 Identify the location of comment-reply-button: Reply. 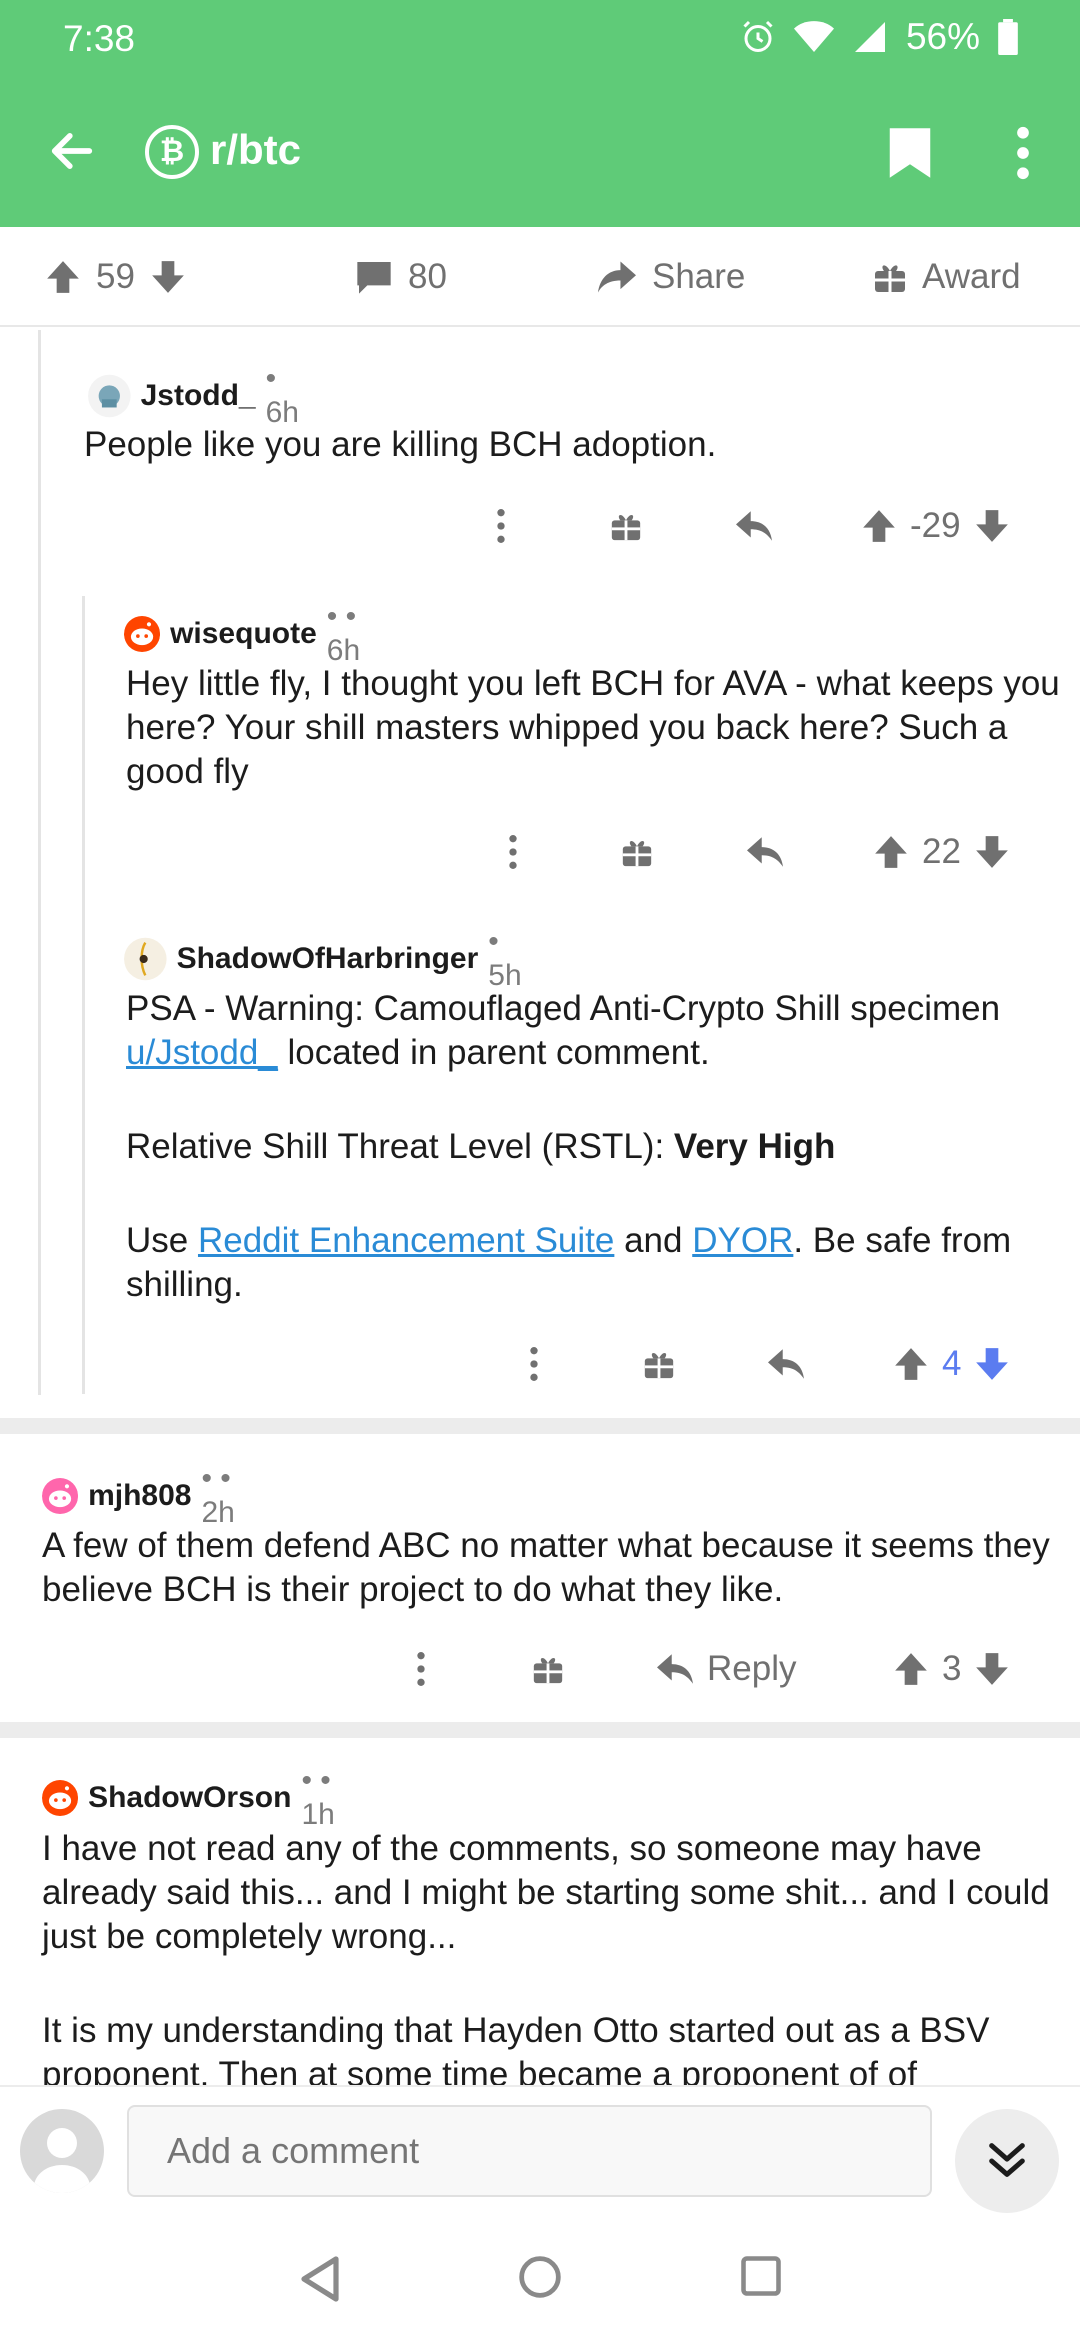
(725, 1669).